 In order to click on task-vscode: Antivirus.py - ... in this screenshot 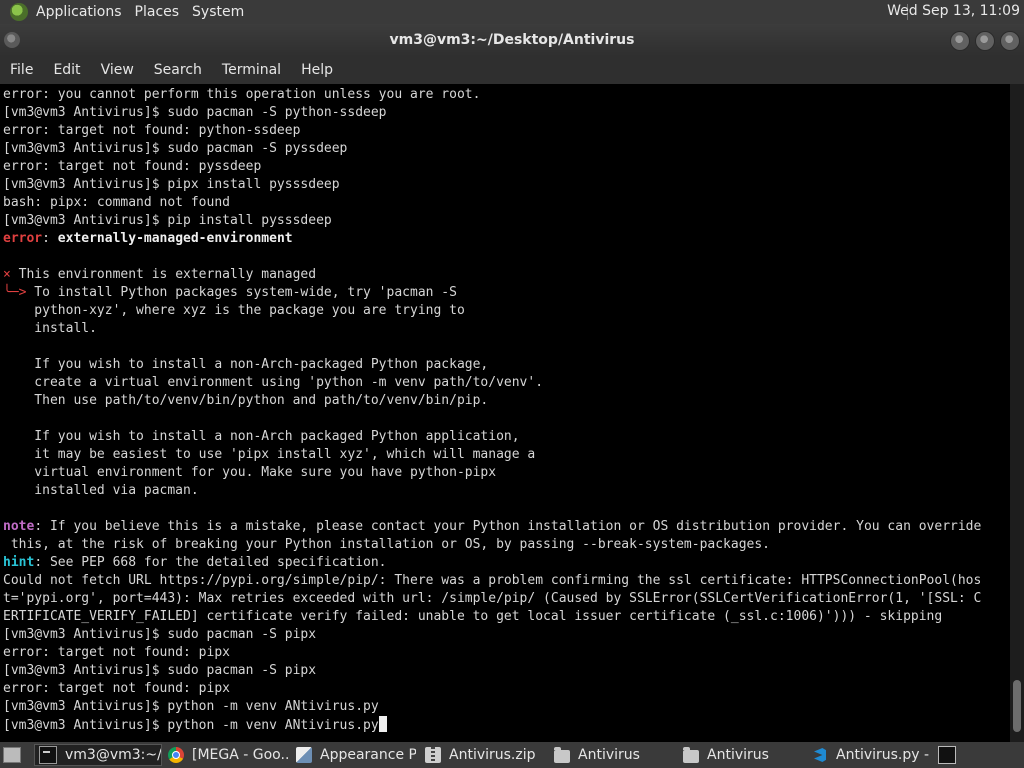, I will do `click(870, 755)`.